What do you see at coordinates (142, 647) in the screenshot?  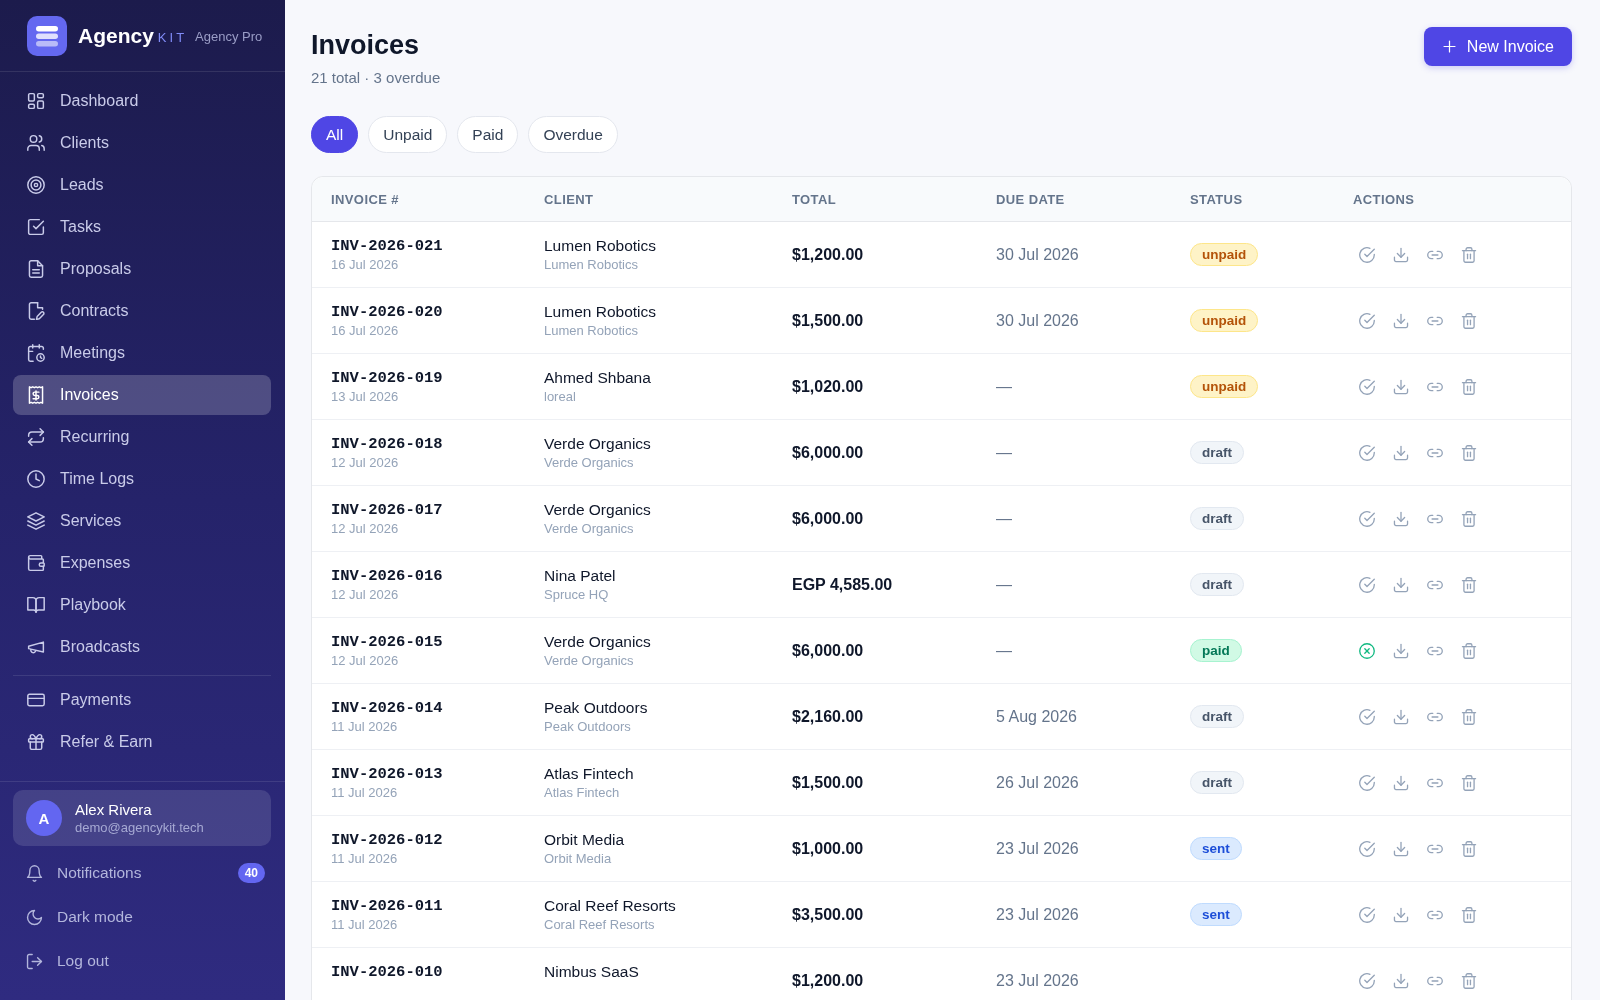 I see `sidebar-item: Broadcasts` at bounding box center [142, 647].